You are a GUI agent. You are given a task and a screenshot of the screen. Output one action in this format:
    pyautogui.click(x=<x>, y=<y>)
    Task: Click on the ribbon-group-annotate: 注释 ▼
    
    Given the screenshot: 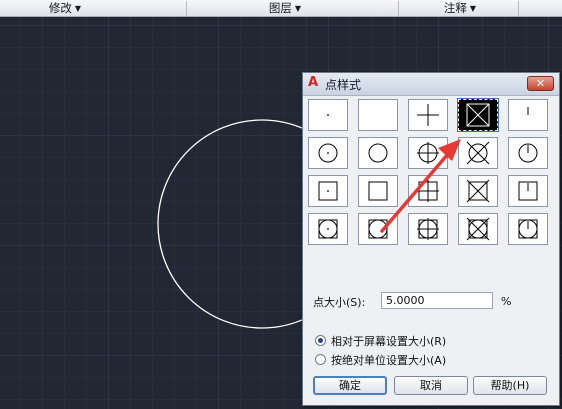 What is the action you would take?
    pyautogui.click(x=460, y=8)
    